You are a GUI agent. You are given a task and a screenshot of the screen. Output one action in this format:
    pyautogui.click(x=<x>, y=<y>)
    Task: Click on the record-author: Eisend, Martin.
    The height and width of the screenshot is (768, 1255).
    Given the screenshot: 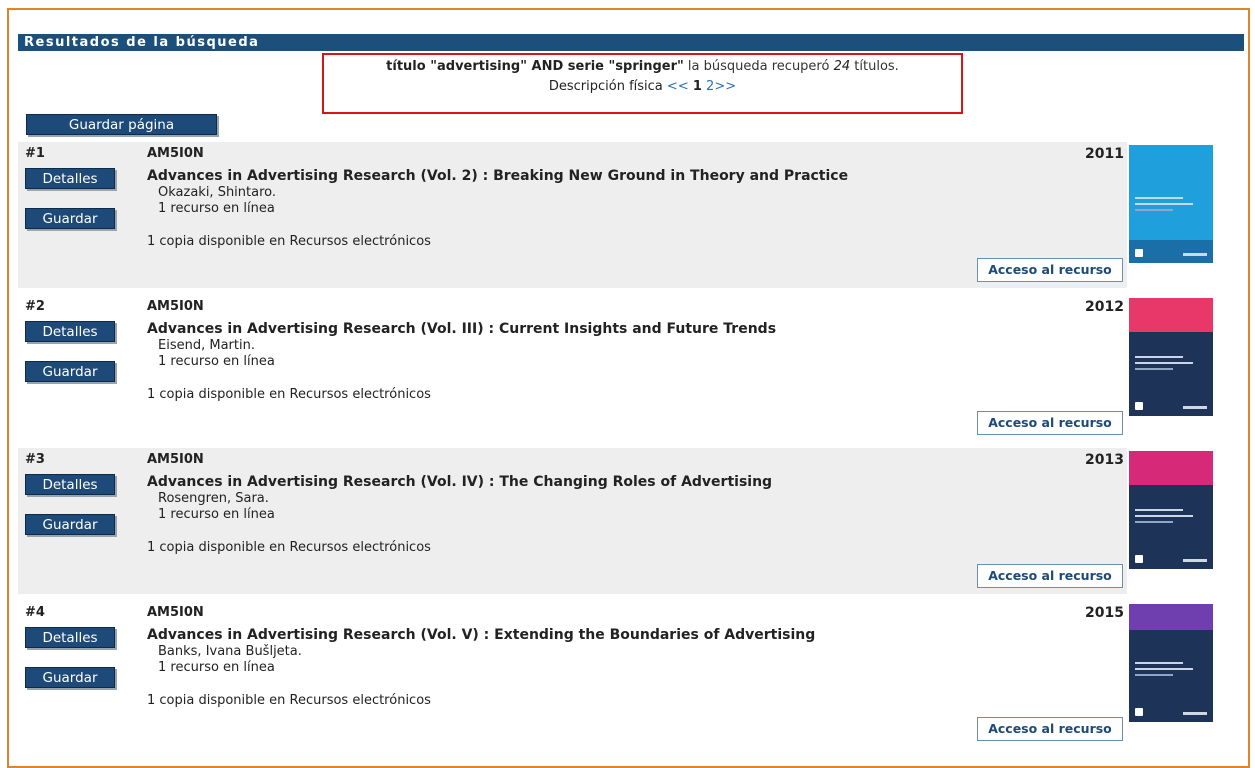 What is the action you would take?
    pyautogui.click(x=206, y=345)
    